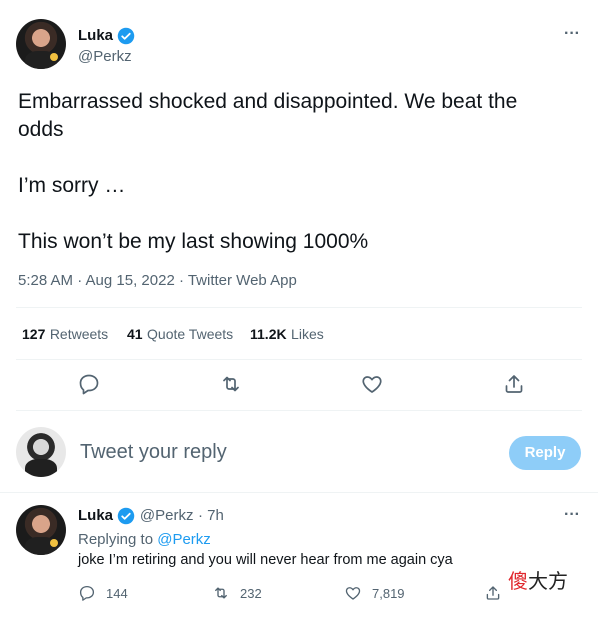  I want to click on author-name-row: Luka, so click(106, 36).